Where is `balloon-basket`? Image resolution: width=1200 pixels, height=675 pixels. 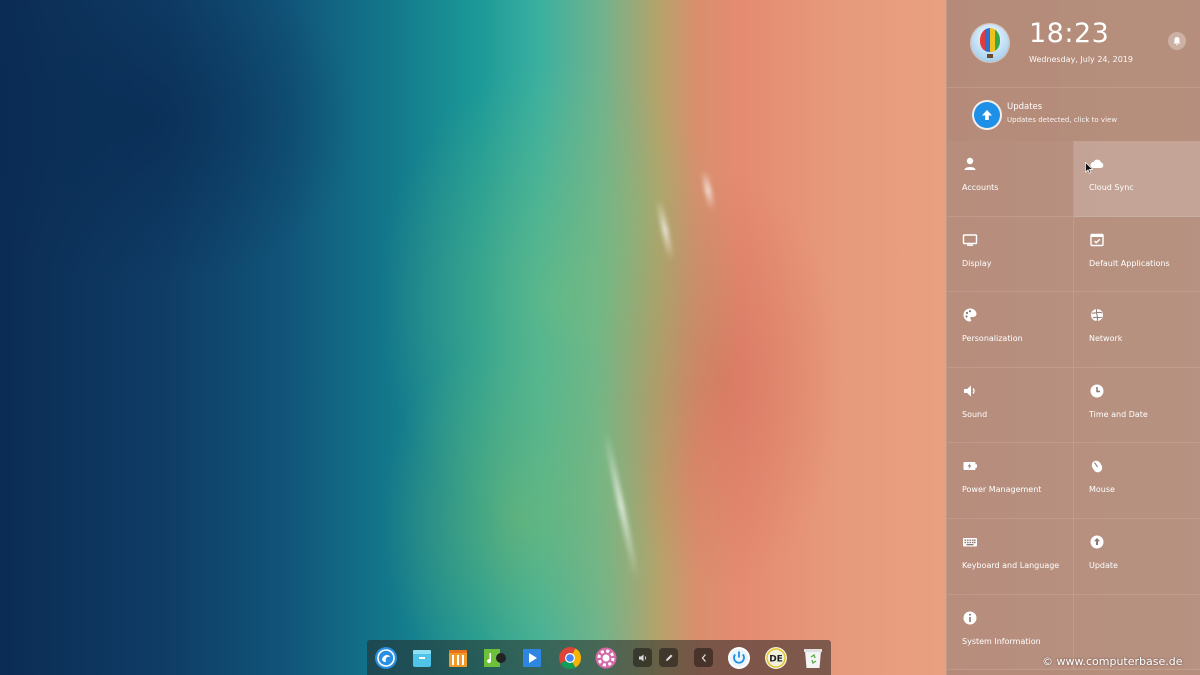 balloon-basket is located at coordinates (990, 56).